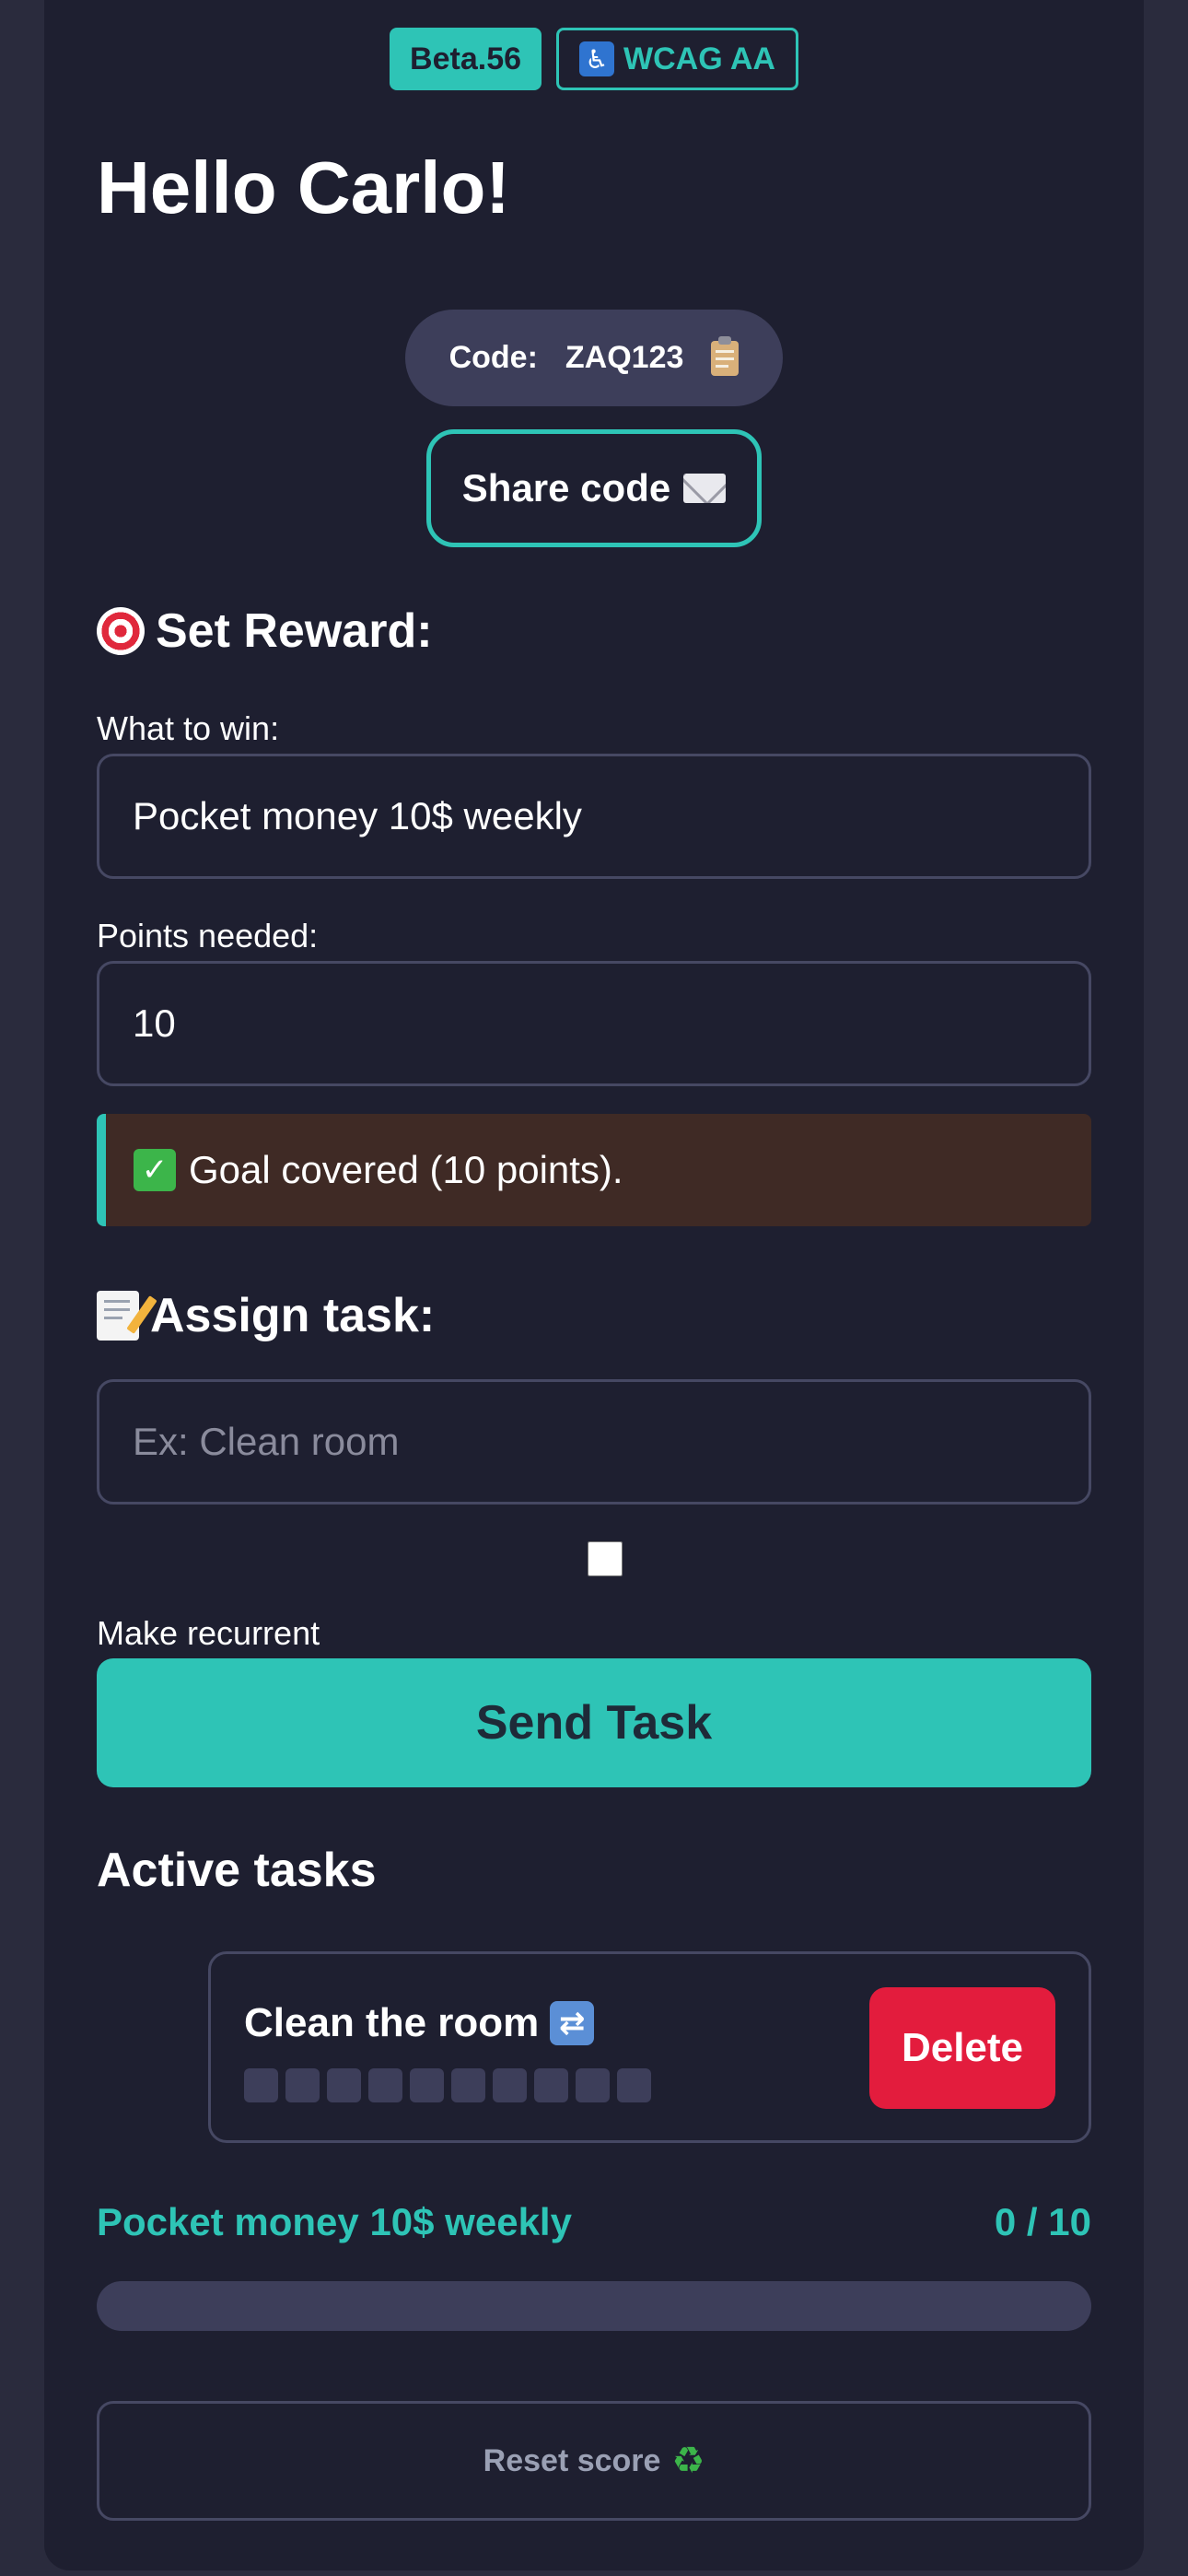 This screenshot has width=1188, height=2576. Describe the element at coordinates (155, 1170) in the screenshot. I see `check-icon: ✓` at that location.